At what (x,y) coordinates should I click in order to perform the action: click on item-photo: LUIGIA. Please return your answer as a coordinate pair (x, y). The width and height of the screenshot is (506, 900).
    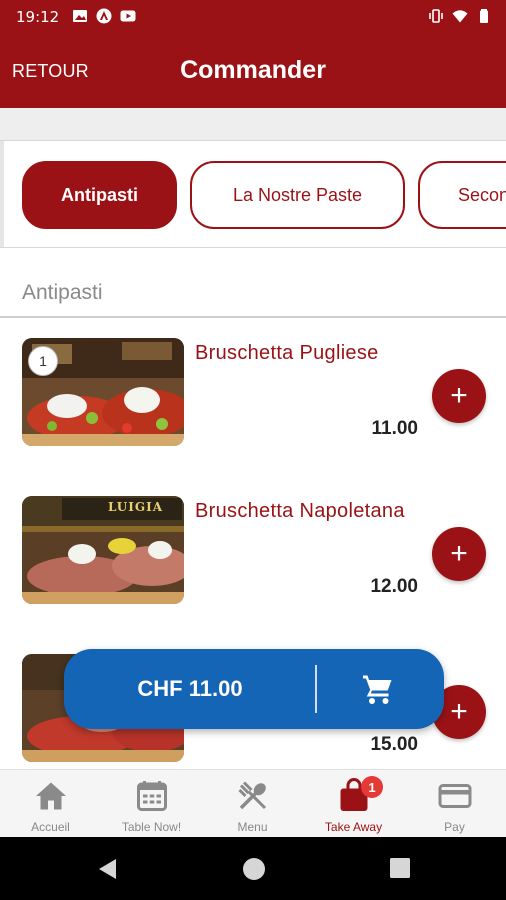
    Looking at the image, I should click on (103, 550).